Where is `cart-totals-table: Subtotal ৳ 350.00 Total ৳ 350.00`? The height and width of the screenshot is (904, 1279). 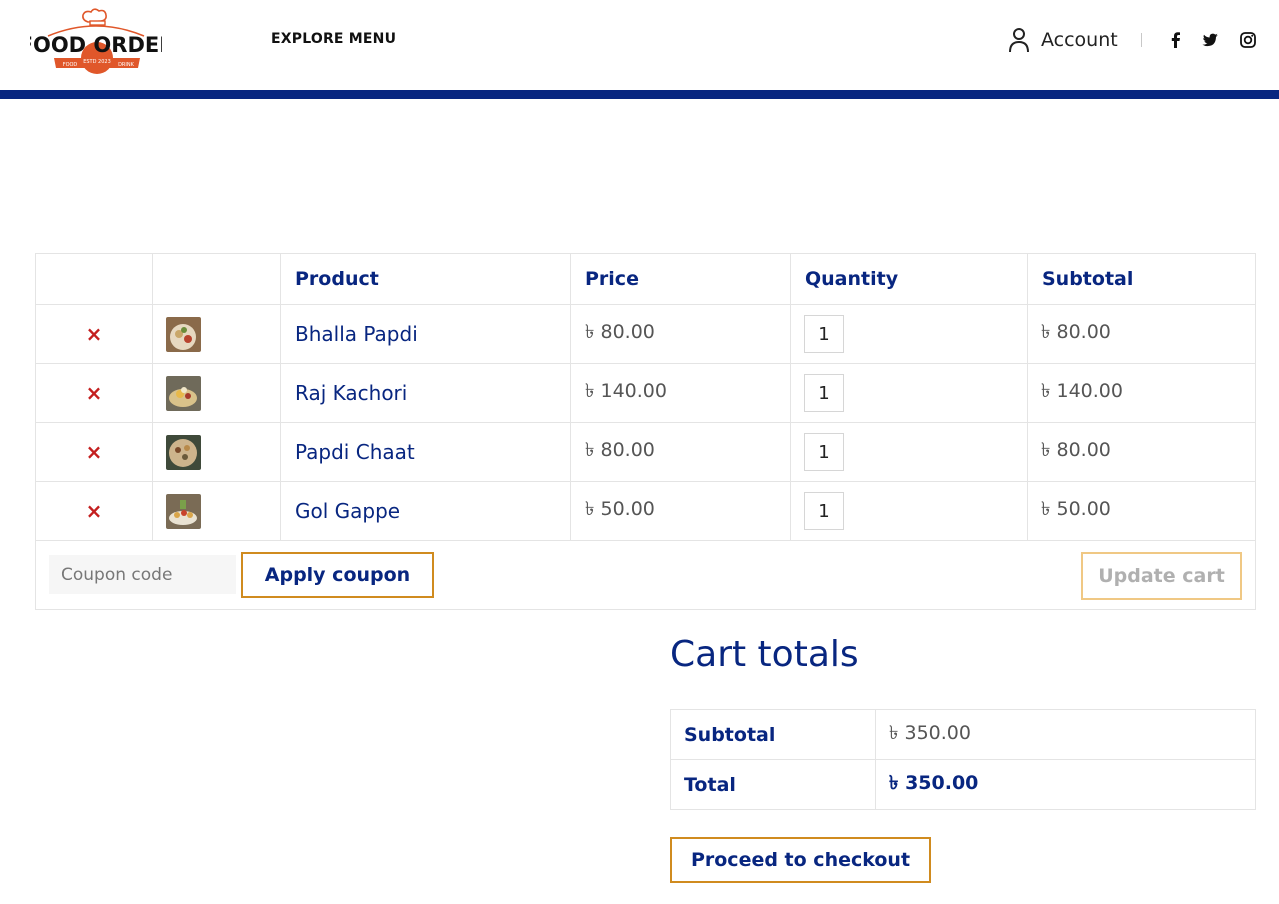 cart-totals-table: Subtotal ৳ 350.00 Total ৳ 350.00 is located at coordinates (963, 759).